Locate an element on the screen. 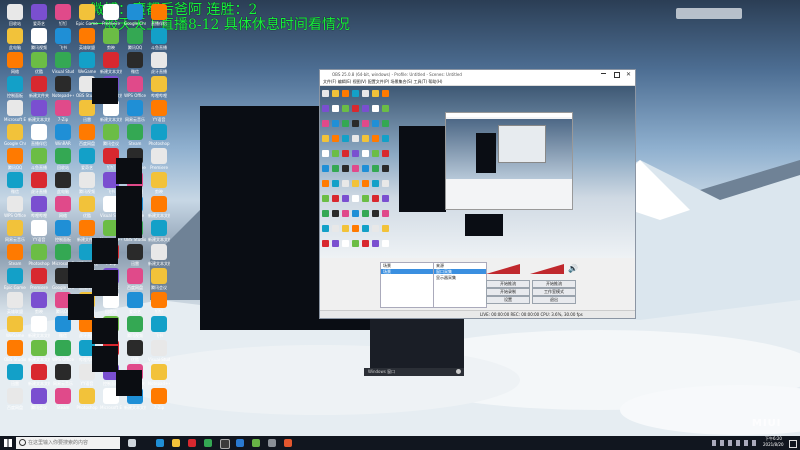 The width and height of the screenshot is (800, 450). source-item: 显示器采集 is located at coordinates (460, 277).